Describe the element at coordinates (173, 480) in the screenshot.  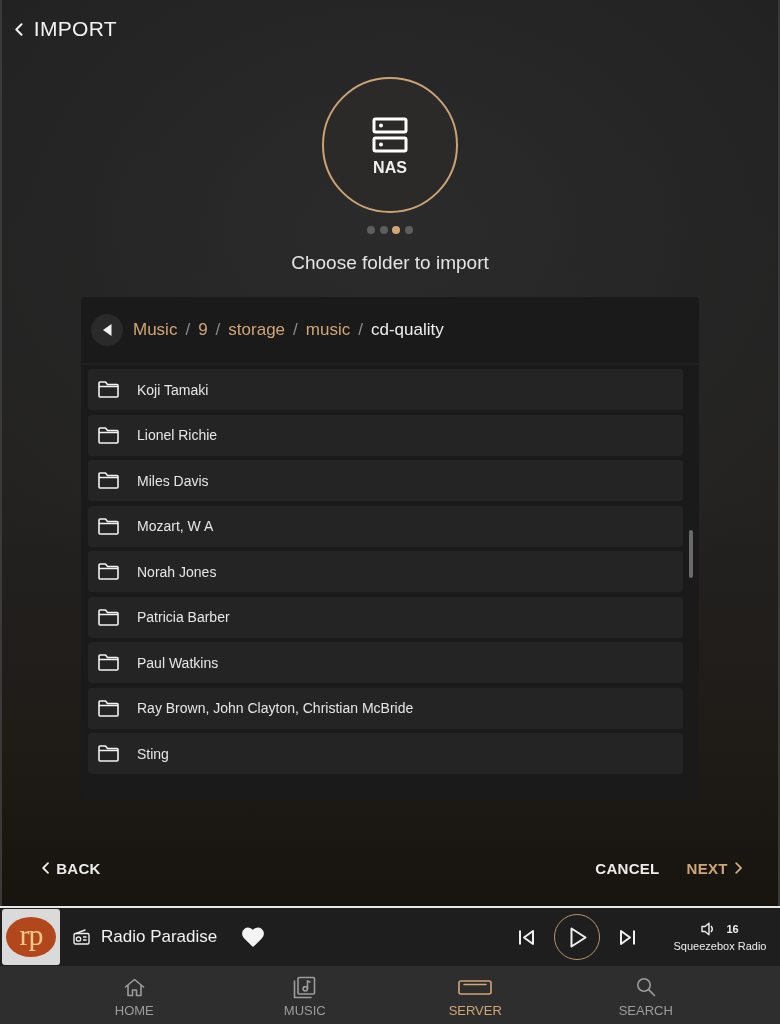
I see `folder-name: Miles Davis` at that location.